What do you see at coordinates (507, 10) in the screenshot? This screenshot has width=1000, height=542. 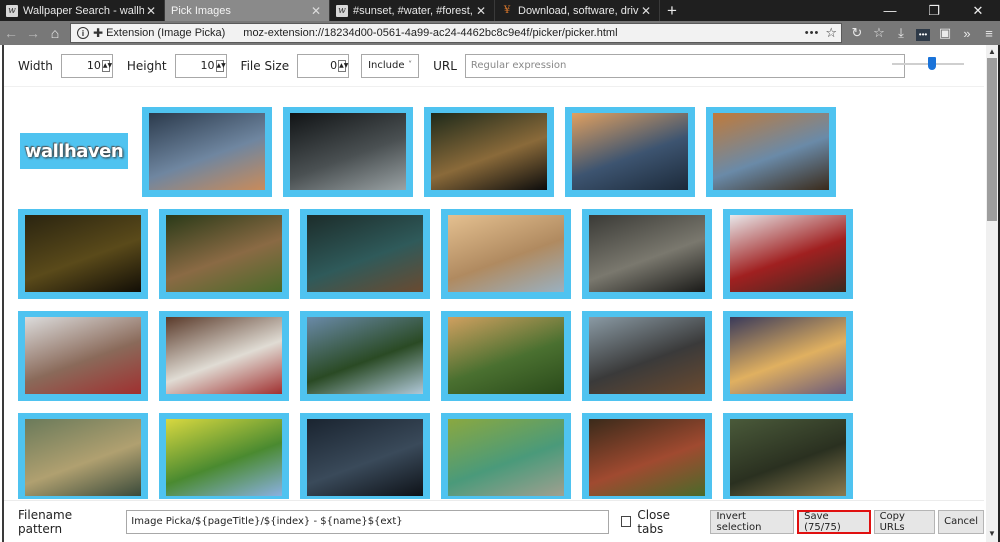 I see `download-site-icon: ¥` at bounding box center [507, 10].